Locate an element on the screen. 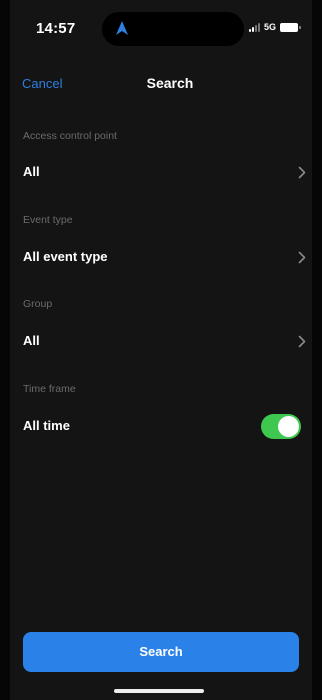  time-frame-value: All time is located at coordinates (46, 425).